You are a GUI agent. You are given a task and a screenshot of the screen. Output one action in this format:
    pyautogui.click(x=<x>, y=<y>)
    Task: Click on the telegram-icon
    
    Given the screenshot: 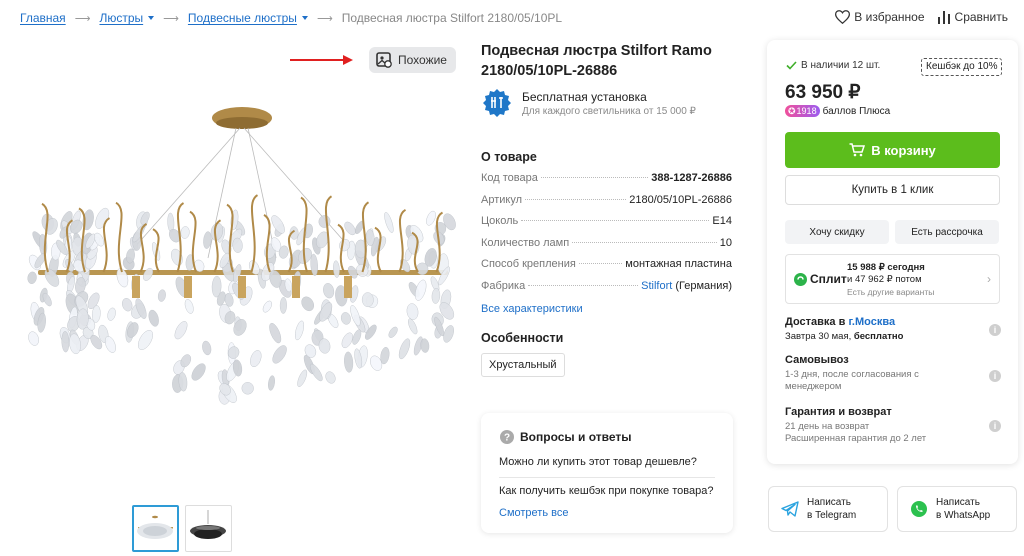 What is the action you would take?
    pyautogui.click(x=790, y=509)
    